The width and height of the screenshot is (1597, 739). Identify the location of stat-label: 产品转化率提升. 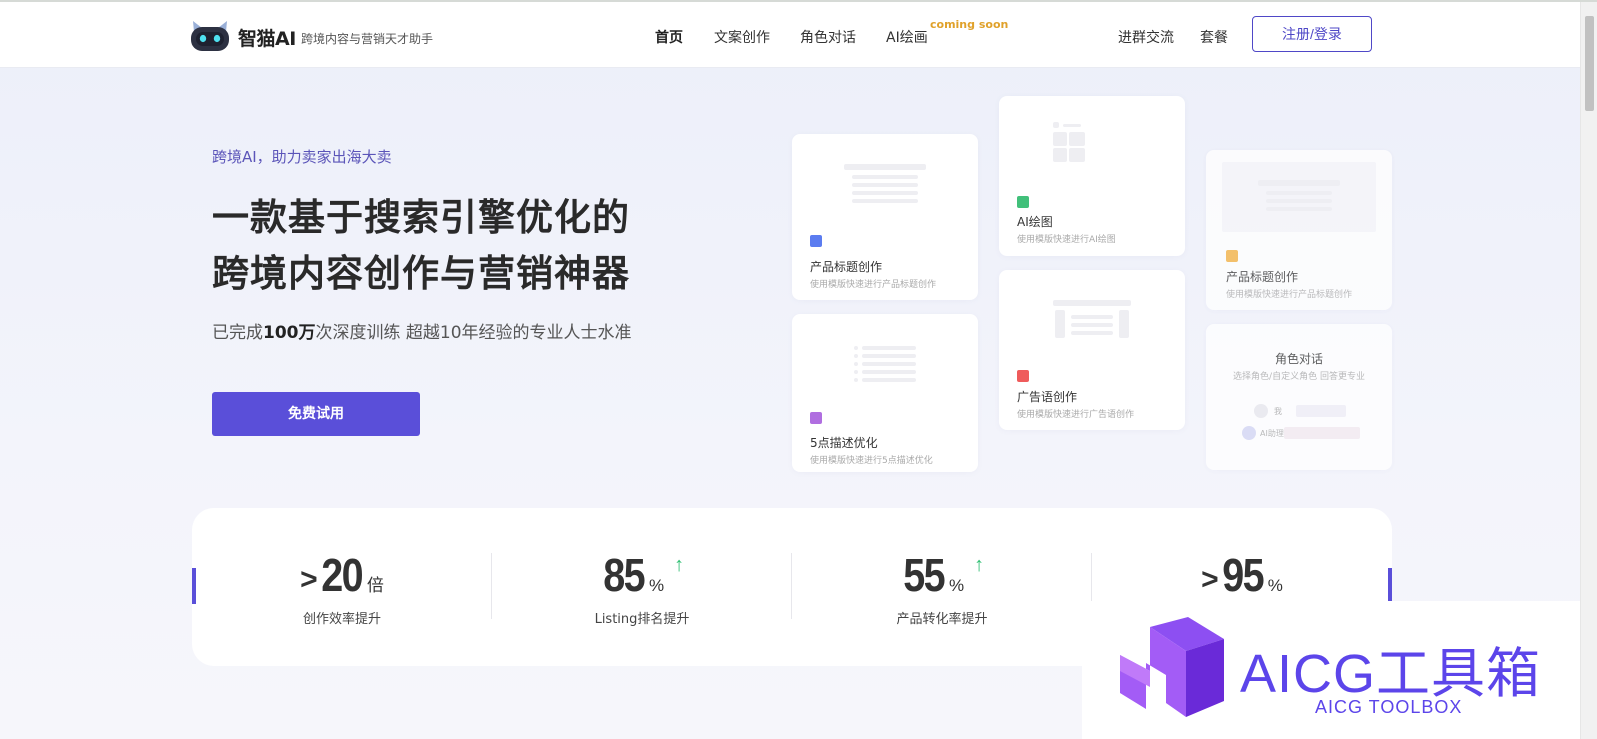
(942, 619).